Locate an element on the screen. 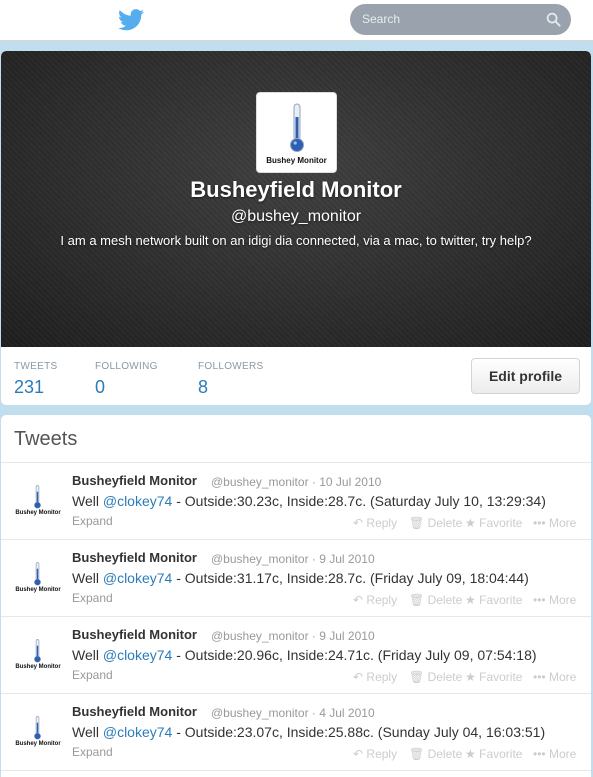  search-input: Search is located at coordinates (460, 19).